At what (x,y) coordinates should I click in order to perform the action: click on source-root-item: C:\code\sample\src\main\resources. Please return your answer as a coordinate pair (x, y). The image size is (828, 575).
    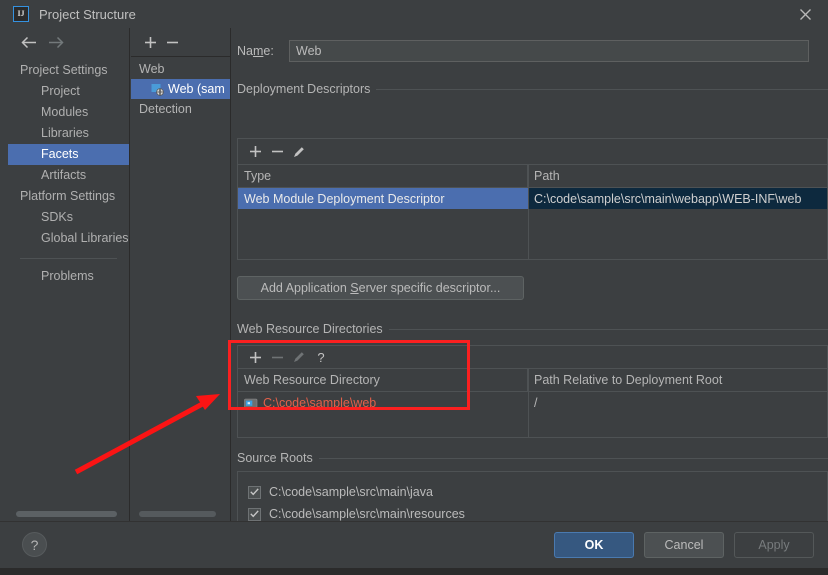
    Looking at the image, I should click on (537, 512).